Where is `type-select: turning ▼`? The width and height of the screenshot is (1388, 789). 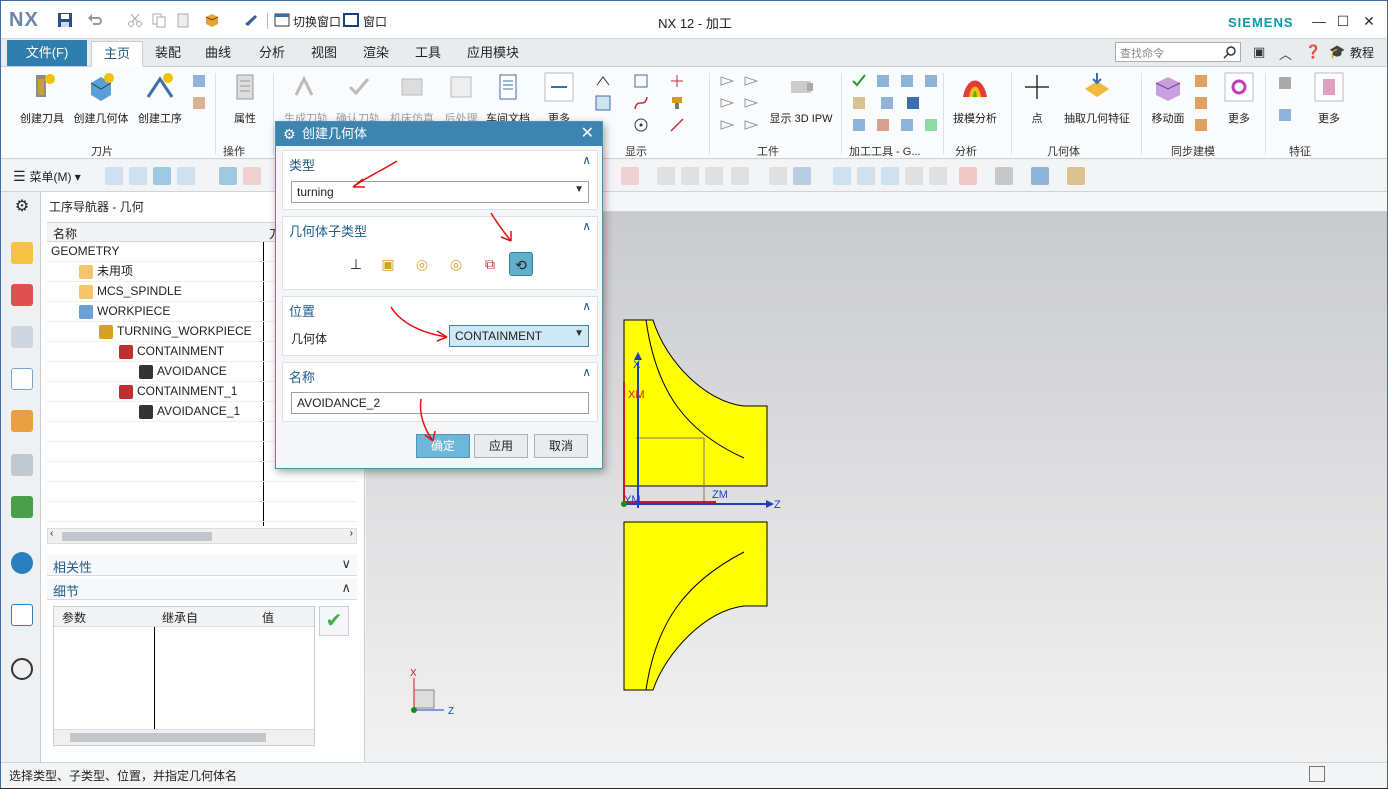 type-select: turning ▼ is located at coordinates (440, 192).